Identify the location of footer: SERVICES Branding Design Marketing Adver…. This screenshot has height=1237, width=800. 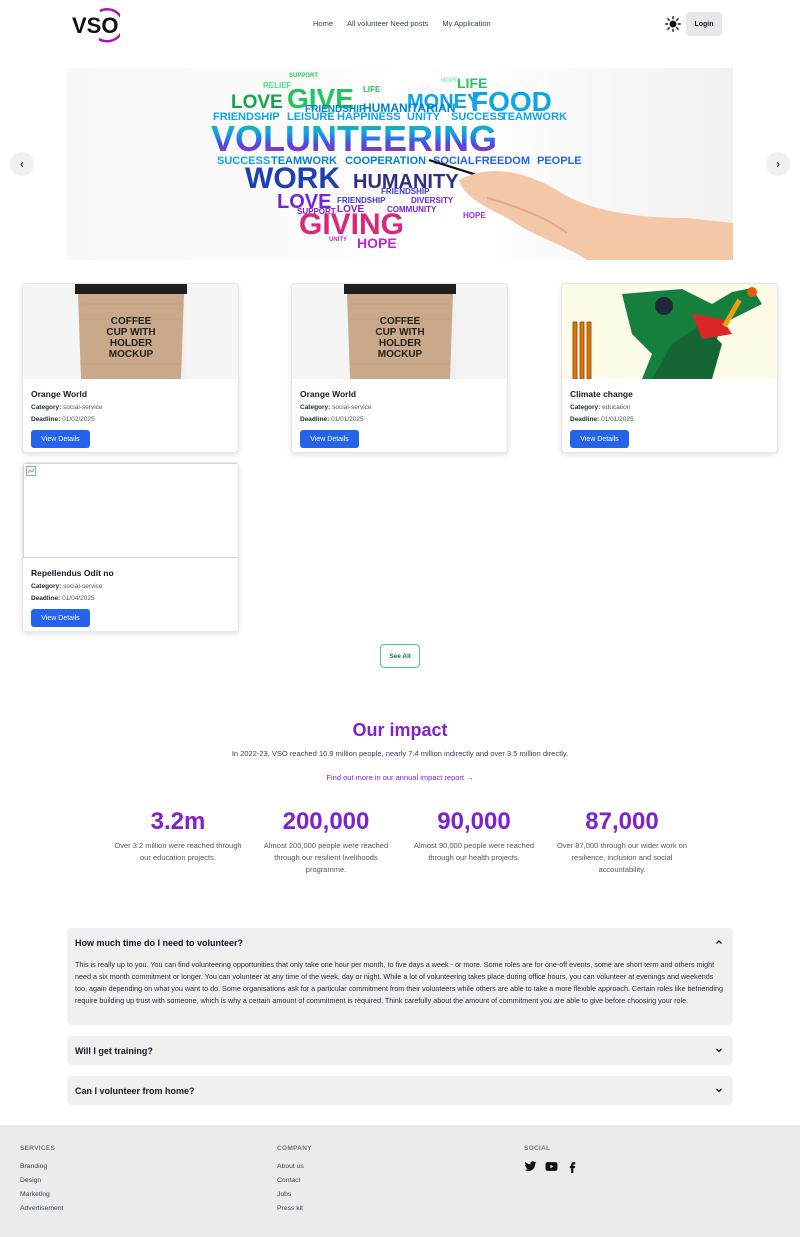
(400, 1181).